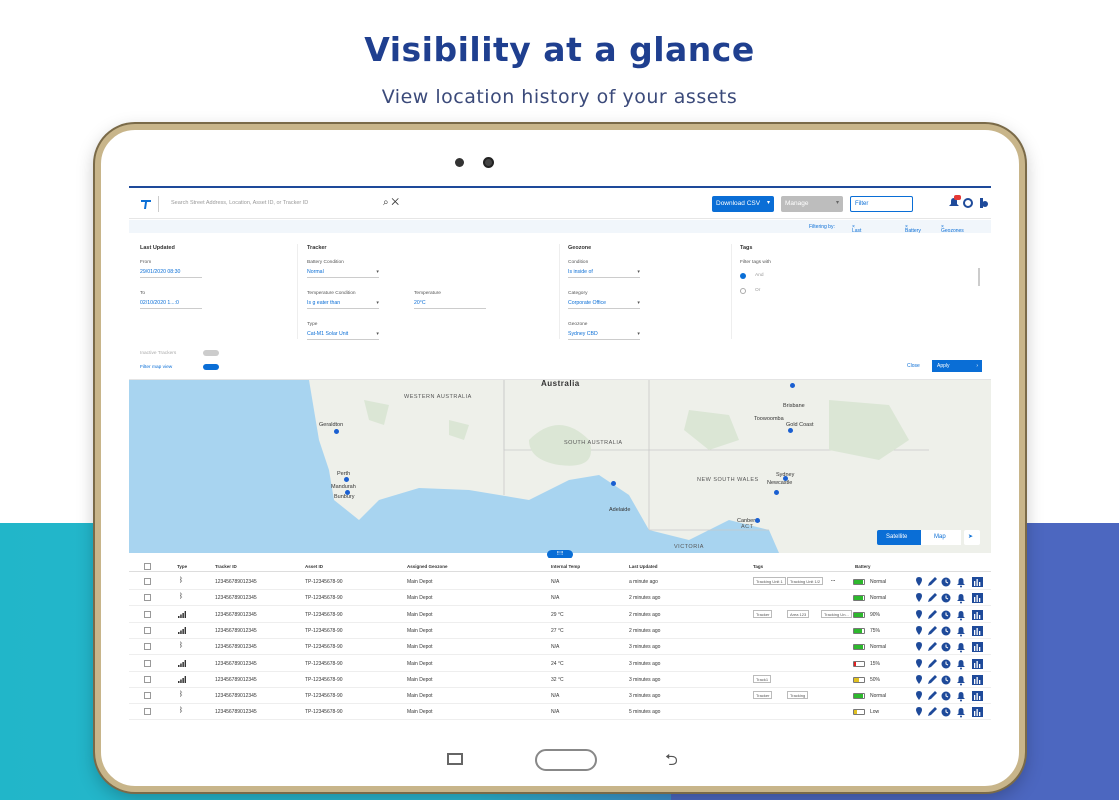 Image resolution: width=1119 pixels, height=800 pixels. Describe the element at coordinates (769, 581) in the screenshot. I see `tag-chip: Tracking Unit 1` at that location.